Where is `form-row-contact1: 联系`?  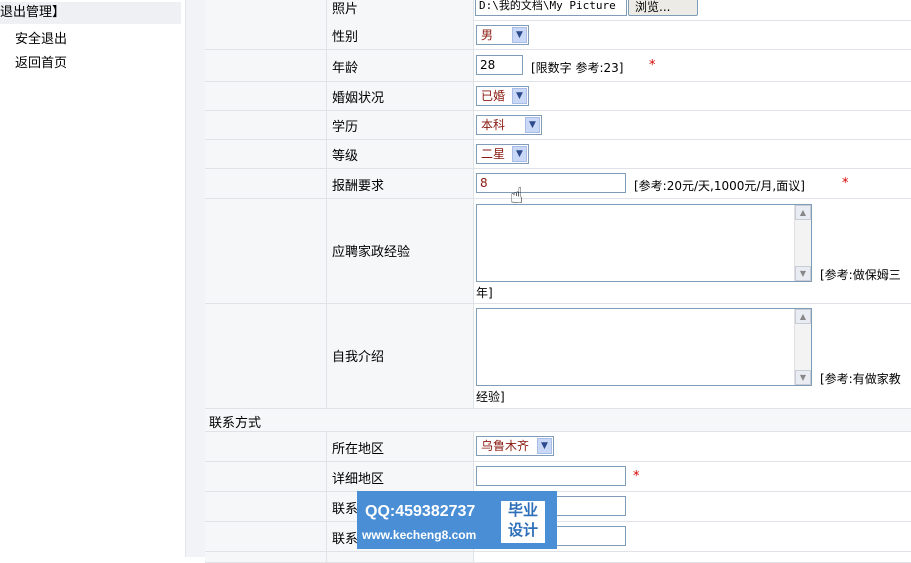 form-row-contact1: 联系 is located at coordinates (558, 507).